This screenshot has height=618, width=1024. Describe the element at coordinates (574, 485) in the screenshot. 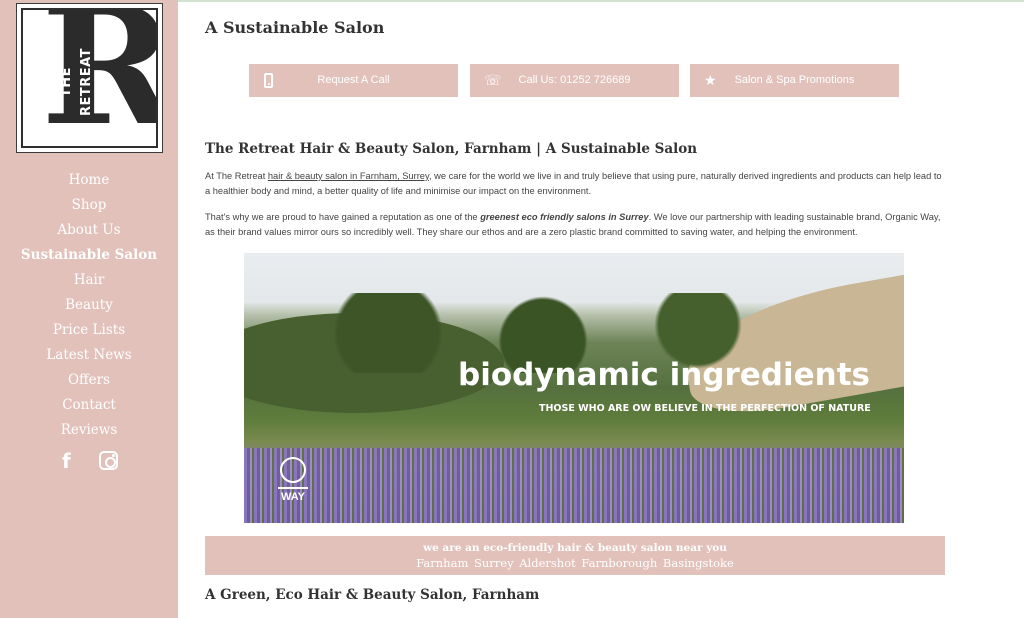

I see `banner-lavender` at that location.